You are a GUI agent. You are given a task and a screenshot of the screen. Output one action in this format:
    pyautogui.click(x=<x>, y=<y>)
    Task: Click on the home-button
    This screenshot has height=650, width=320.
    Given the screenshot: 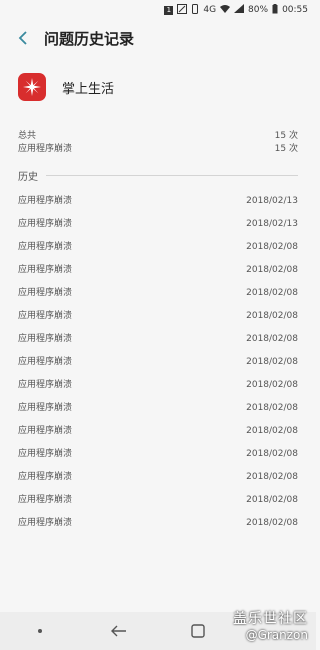 What is the action you would take?
    pyautogui.click(x=198, y=631)
    